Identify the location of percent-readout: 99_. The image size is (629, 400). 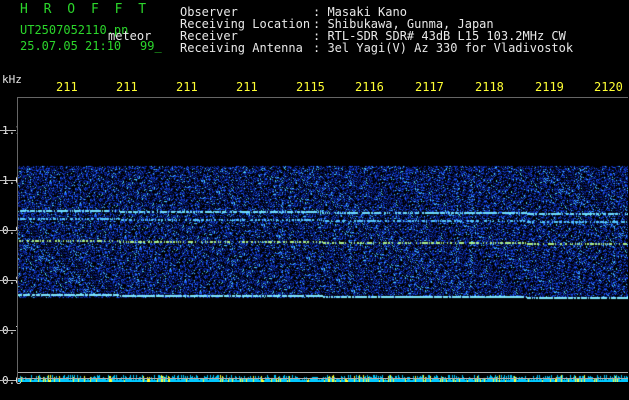
(151, 46).